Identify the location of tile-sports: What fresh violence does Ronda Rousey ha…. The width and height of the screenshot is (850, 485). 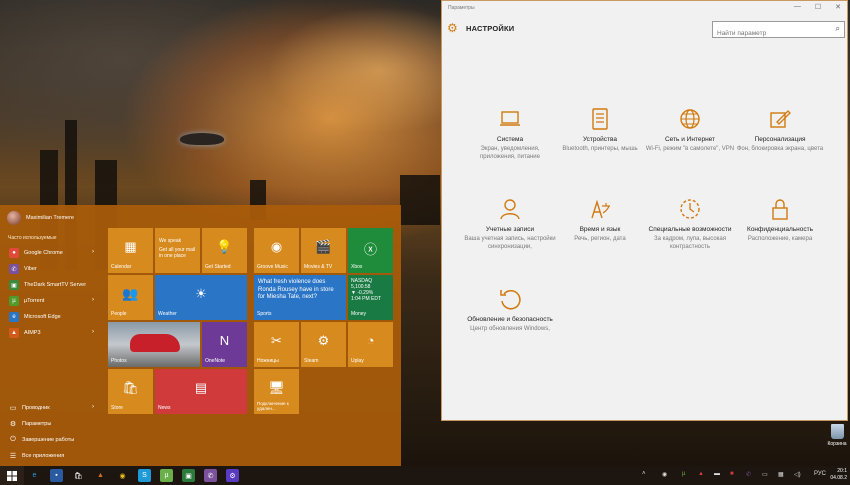
(300, 297).